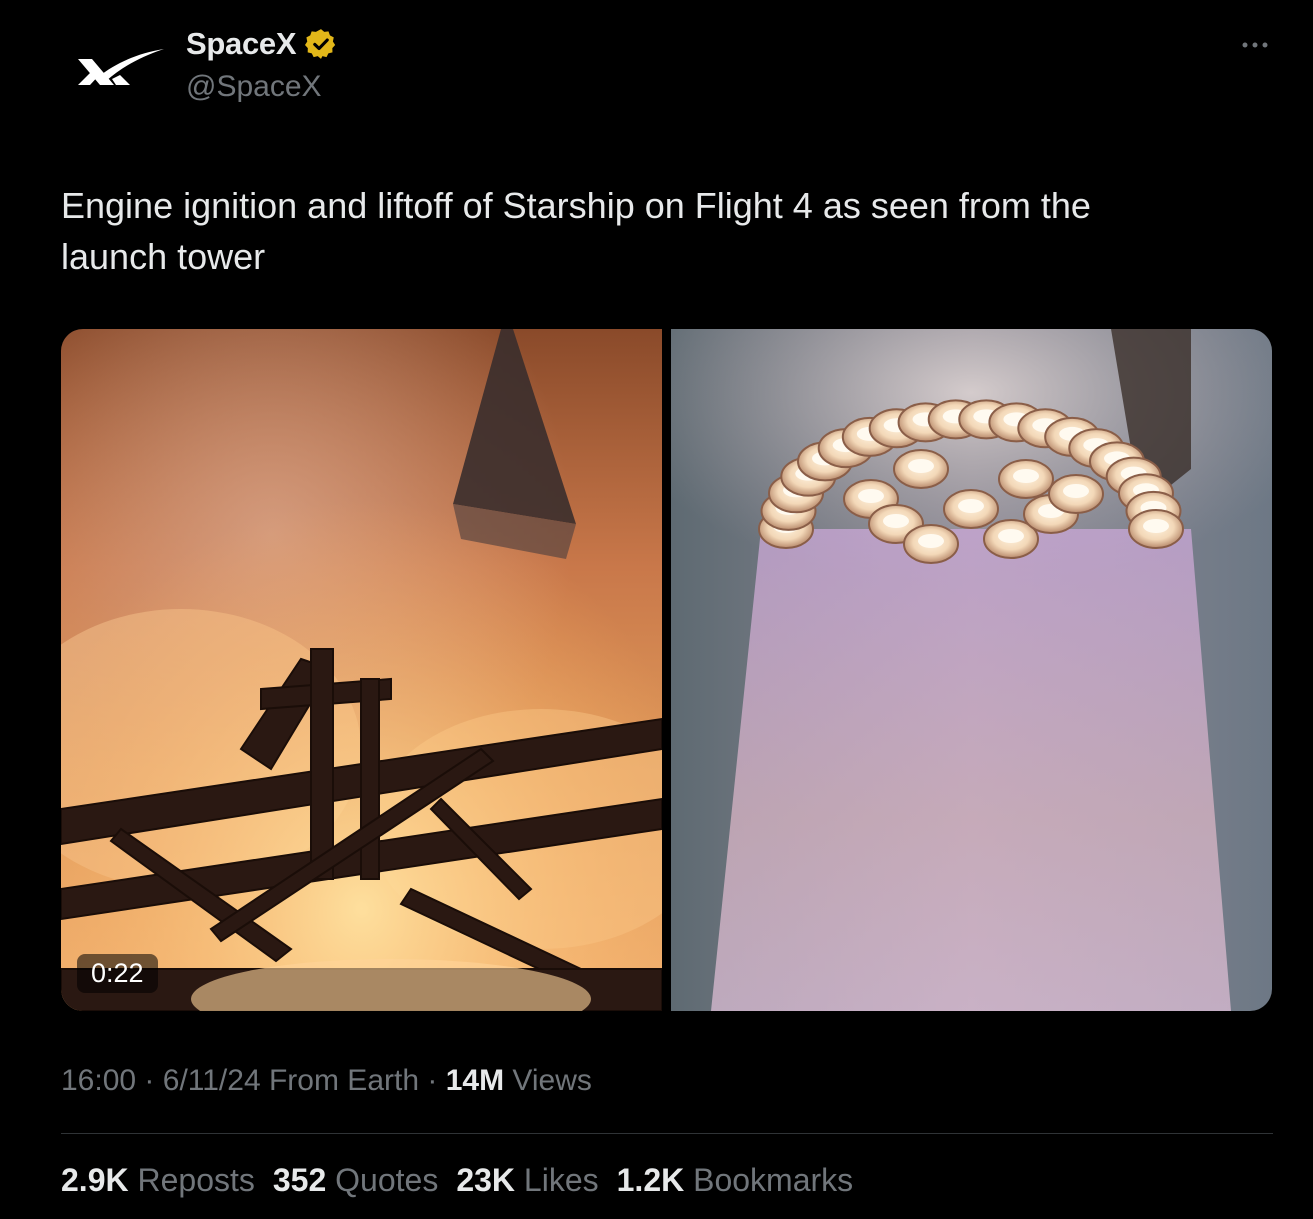 Image resolution: width=1313 pixels, height=1219 pixels. Describe the element at coordinates (320, 44) in the screenshot. I see `verified-badge-icon` at that location.